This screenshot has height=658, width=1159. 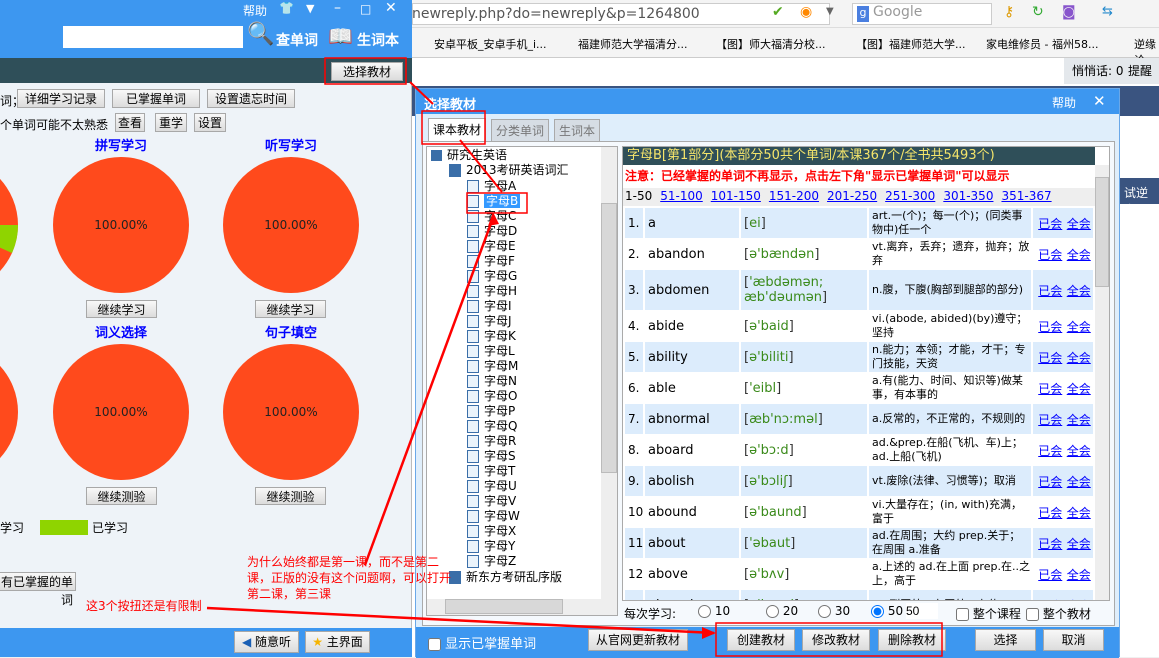 What do you see at coordinates (491, 561) in the screenshot?
I see `tree-node-lesson: 字母Z` at bounding box center [491, 561].